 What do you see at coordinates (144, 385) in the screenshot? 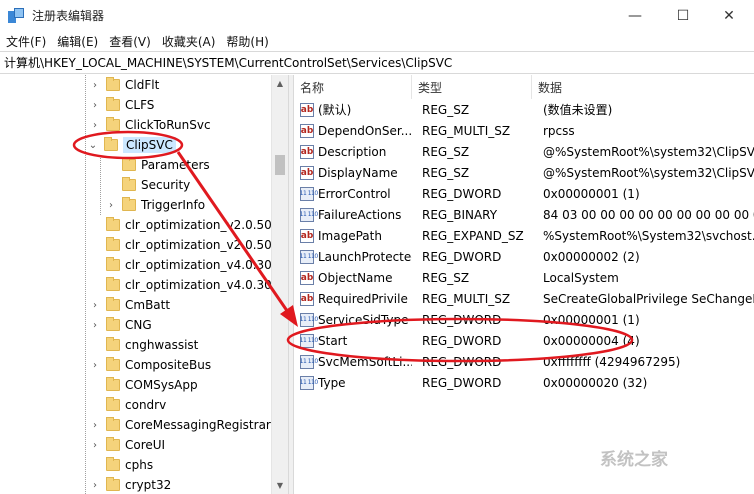
I see `tree-item: COMSysApp` at bounding box center [144, 385].